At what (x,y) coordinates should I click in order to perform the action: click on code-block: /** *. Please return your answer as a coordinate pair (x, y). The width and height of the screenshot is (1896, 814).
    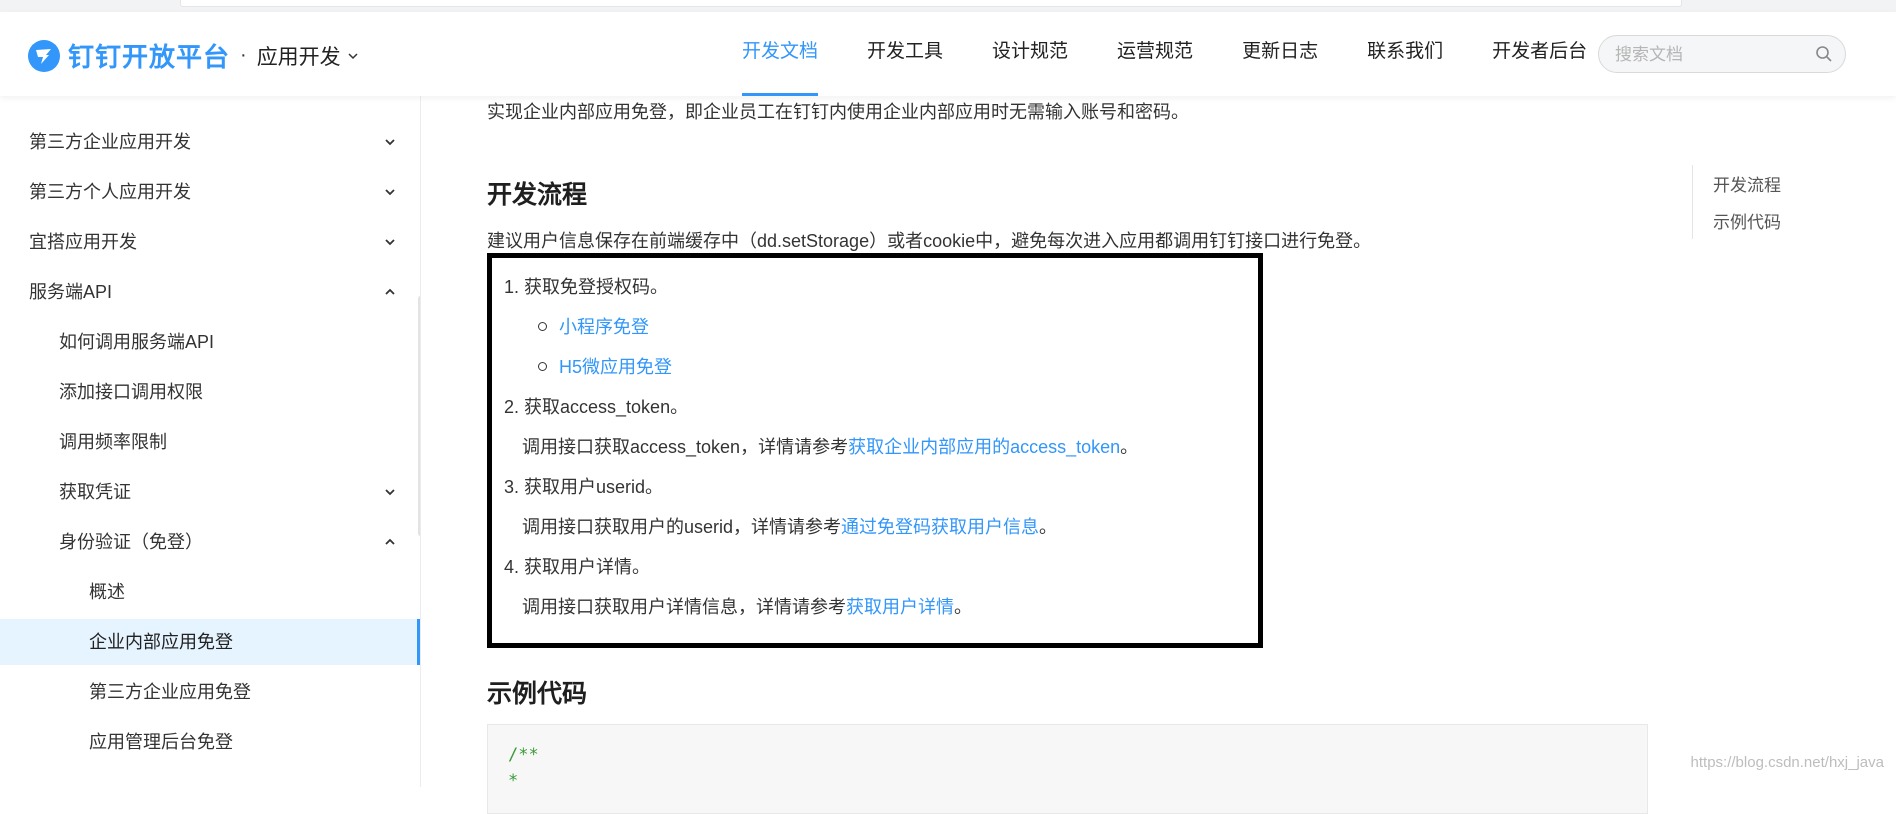
    Looking at the image, I should click on (1067, 769).